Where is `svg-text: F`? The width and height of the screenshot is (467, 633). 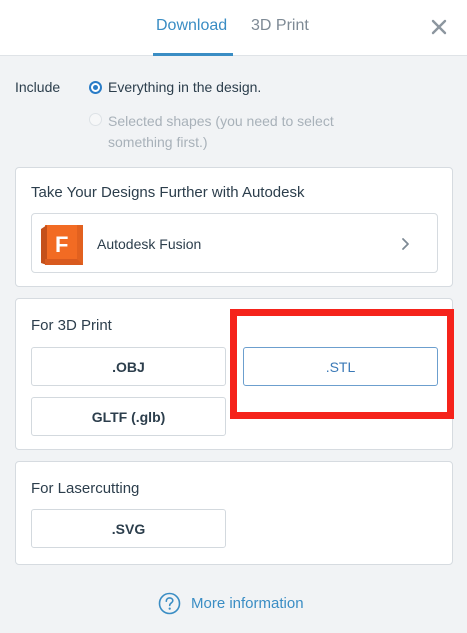 svg-text: F is located at coordinates (61, 244).